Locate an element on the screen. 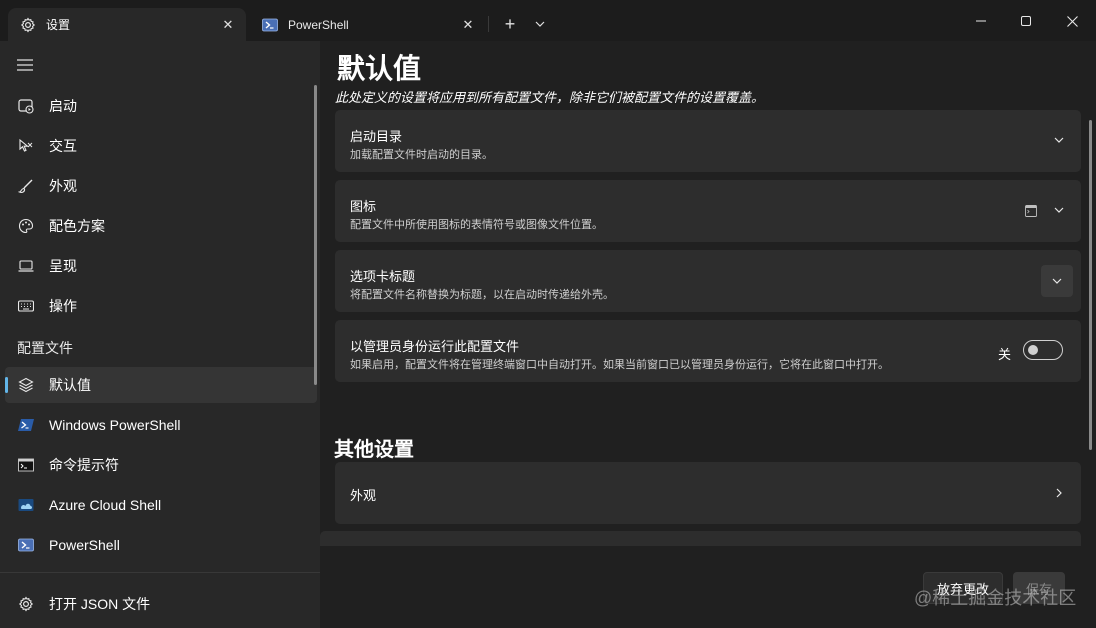 The height and width of the screenshot is (628, 1096). maximize-button is located at coordinates (1026, 21).